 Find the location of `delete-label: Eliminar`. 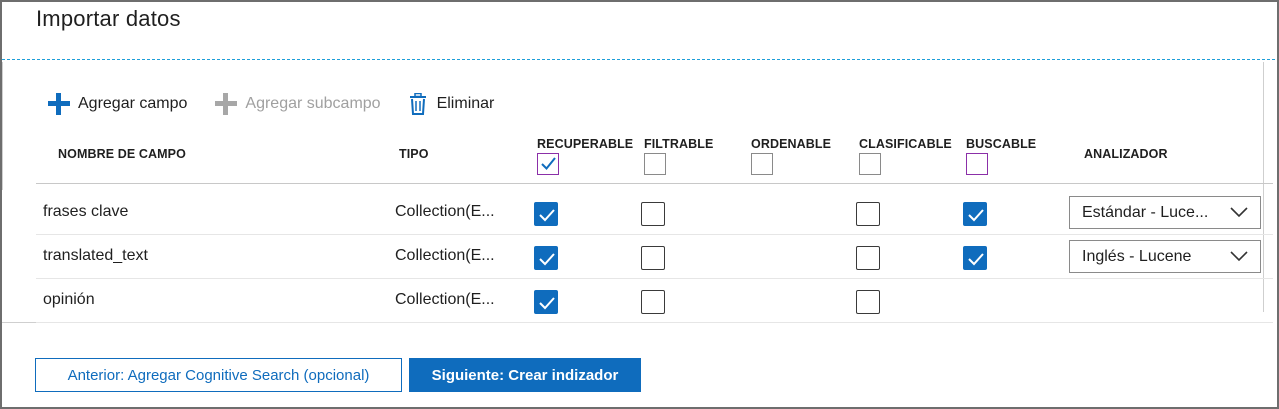

delete-label: Eliminar is located at coordinates (465, 103).